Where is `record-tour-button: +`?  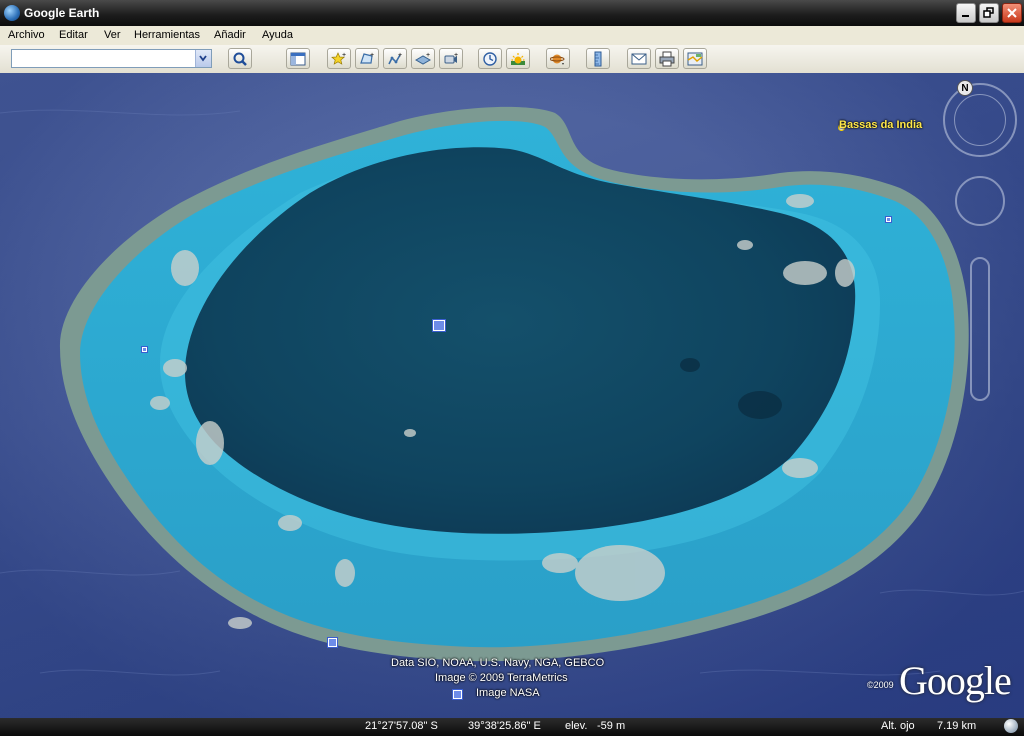
record-tour-button: + is located at coordinates (451, 58).